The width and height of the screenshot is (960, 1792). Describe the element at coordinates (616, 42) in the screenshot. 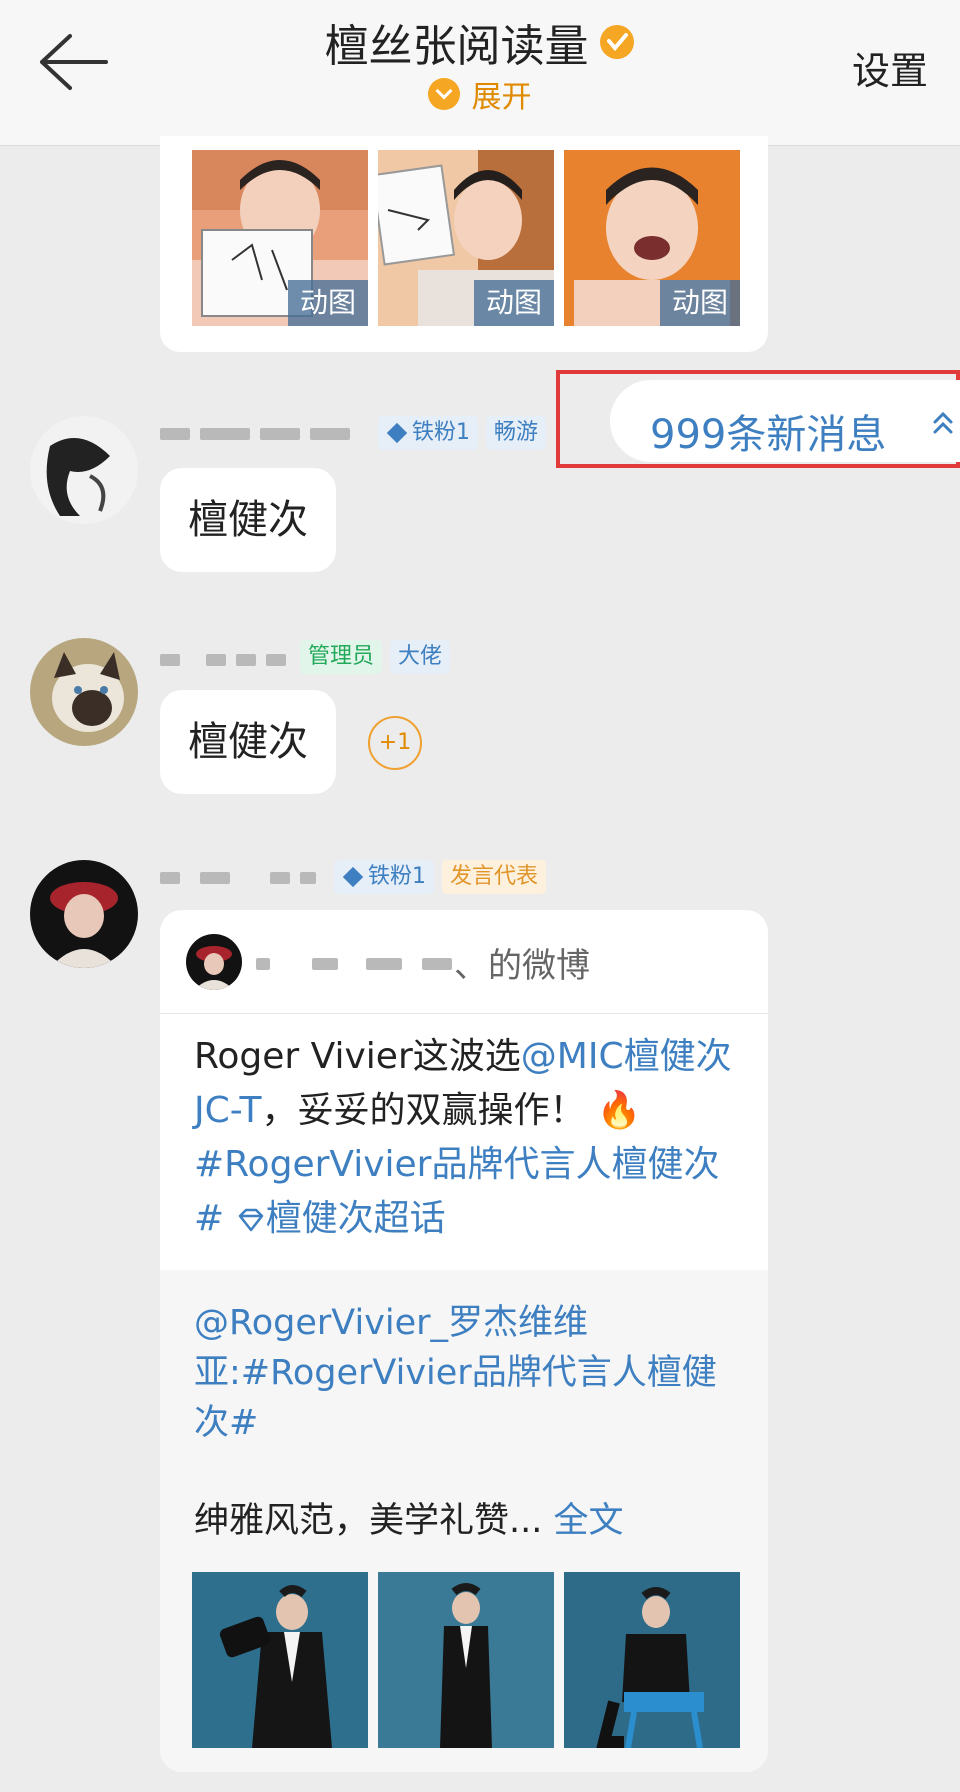

I see `verified-badge-icon` at that location.